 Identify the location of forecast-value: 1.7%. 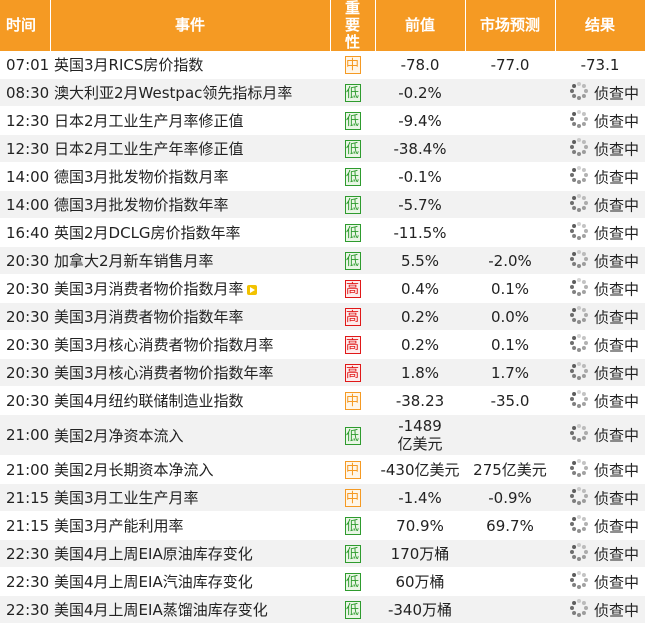
(510, 372).